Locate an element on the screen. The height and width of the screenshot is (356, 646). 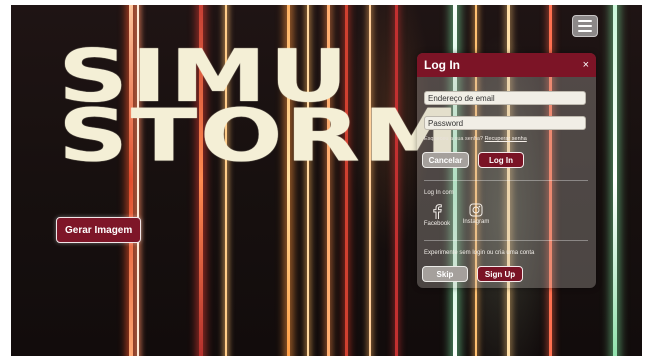
facebook-login: Facebook is located at coordinates (437, 215).